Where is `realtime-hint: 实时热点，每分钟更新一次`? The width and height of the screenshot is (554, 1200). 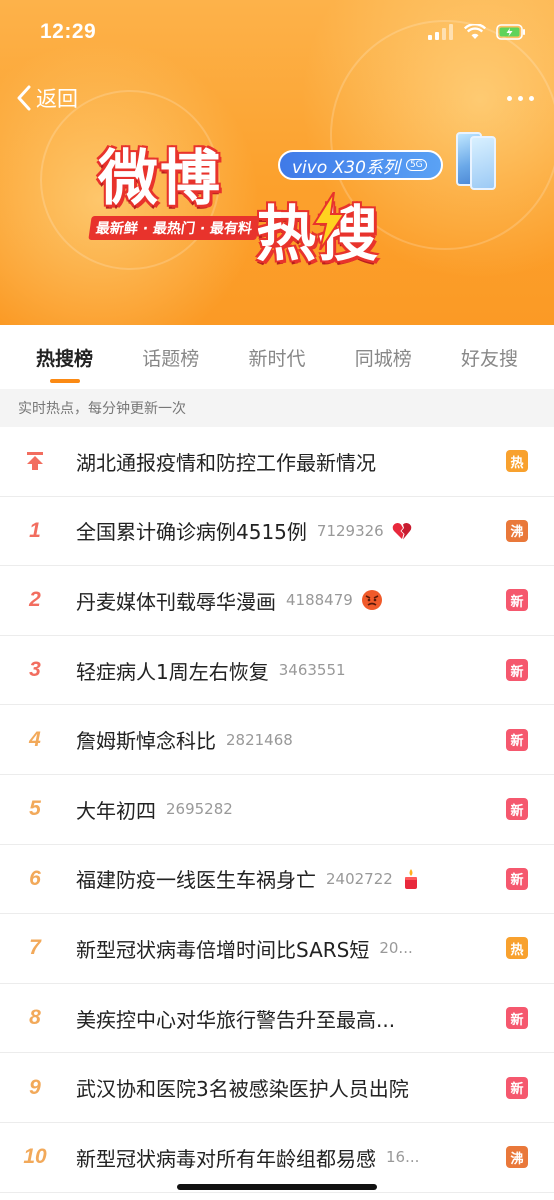
realtime-hint: 实时热点，每分钟更新一次 is located at coordinates (277, 408).